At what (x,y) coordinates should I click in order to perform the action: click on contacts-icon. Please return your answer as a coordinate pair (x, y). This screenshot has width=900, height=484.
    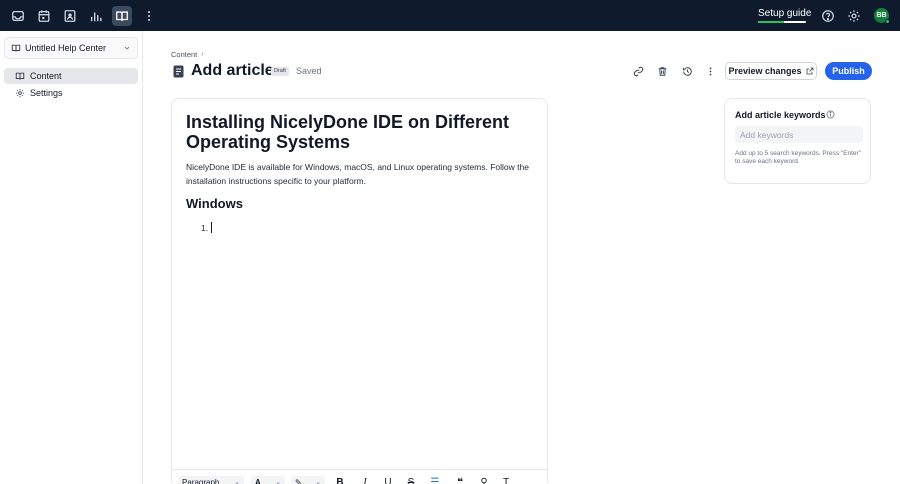
    Looking at the image, I should click on (70, 16).